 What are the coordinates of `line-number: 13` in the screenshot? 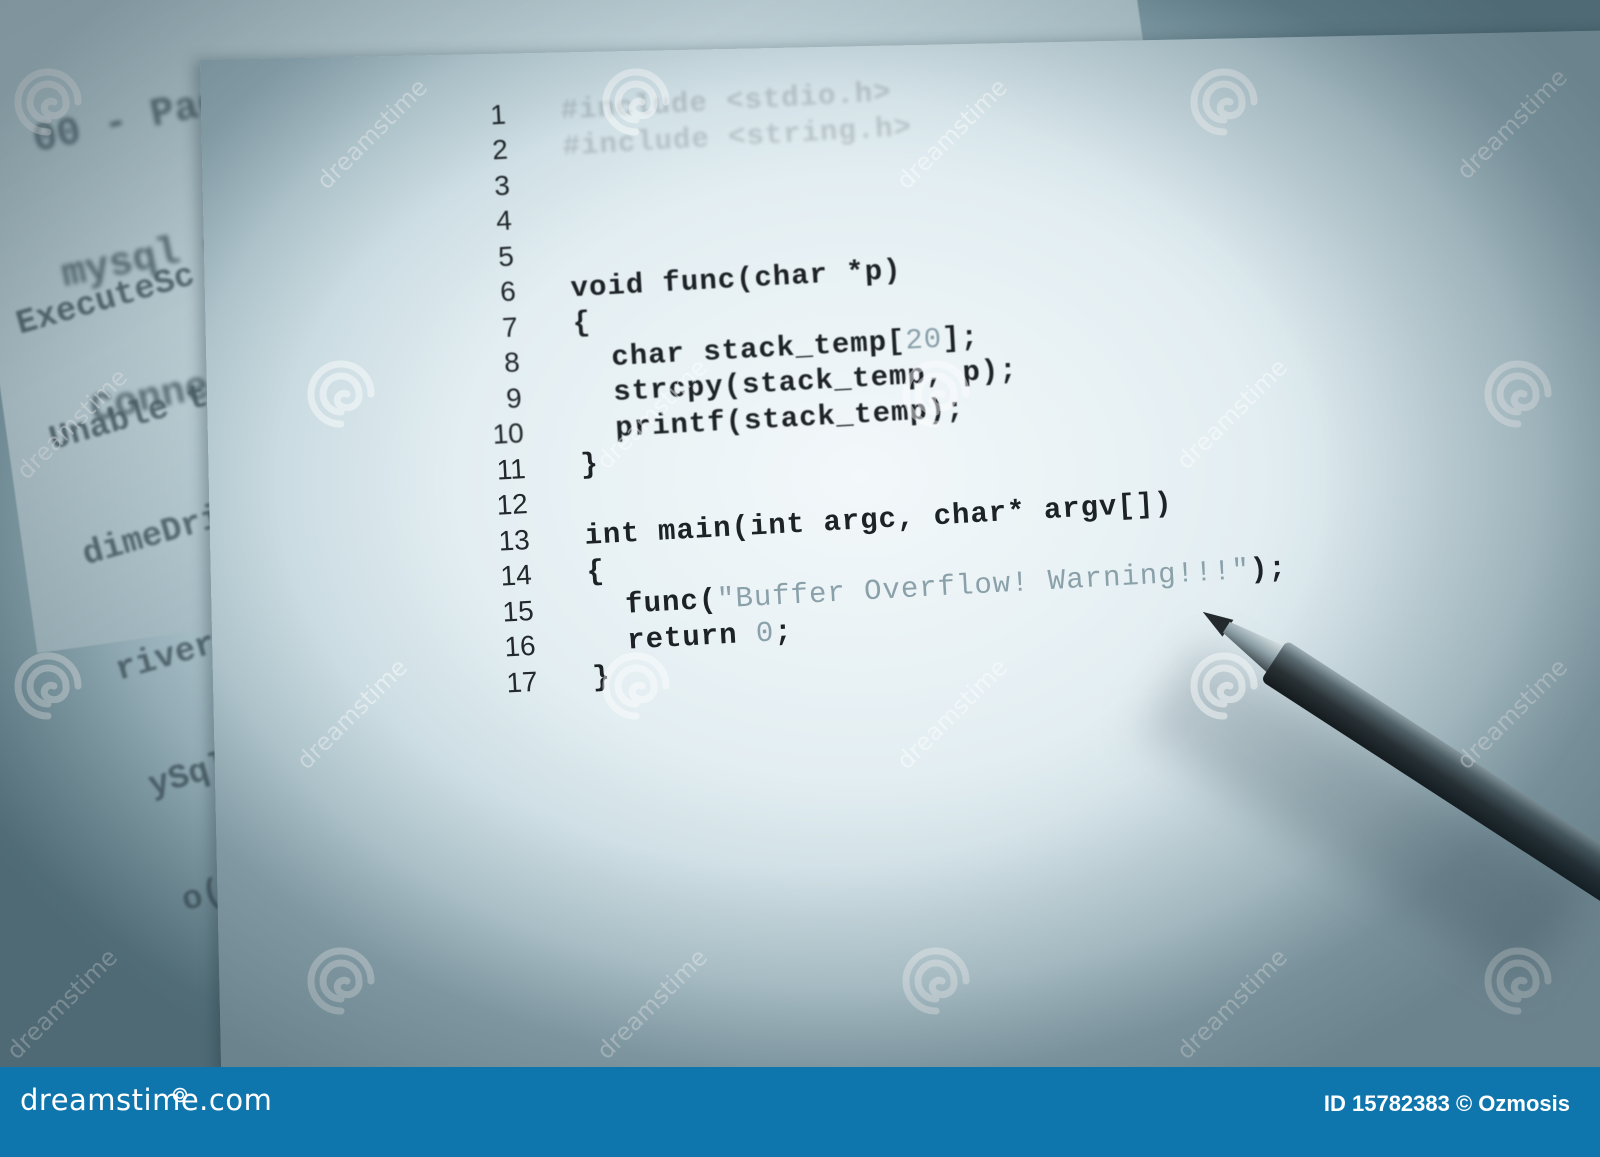 It's located at (514, 540).